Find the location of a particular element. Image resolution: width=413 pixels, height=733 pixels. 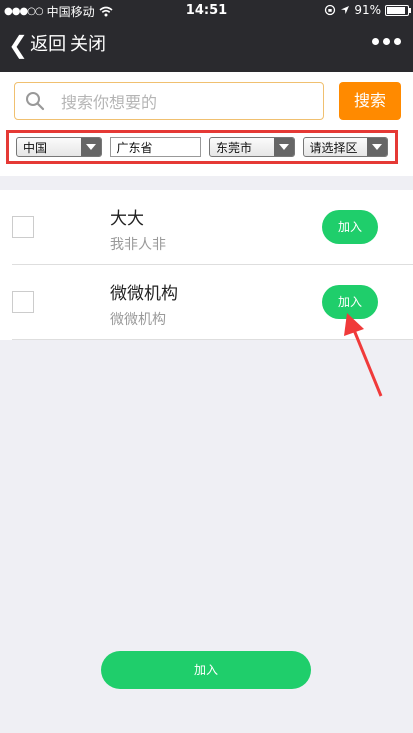

join-all-button: 加入 is located at coordinates (206, 670).